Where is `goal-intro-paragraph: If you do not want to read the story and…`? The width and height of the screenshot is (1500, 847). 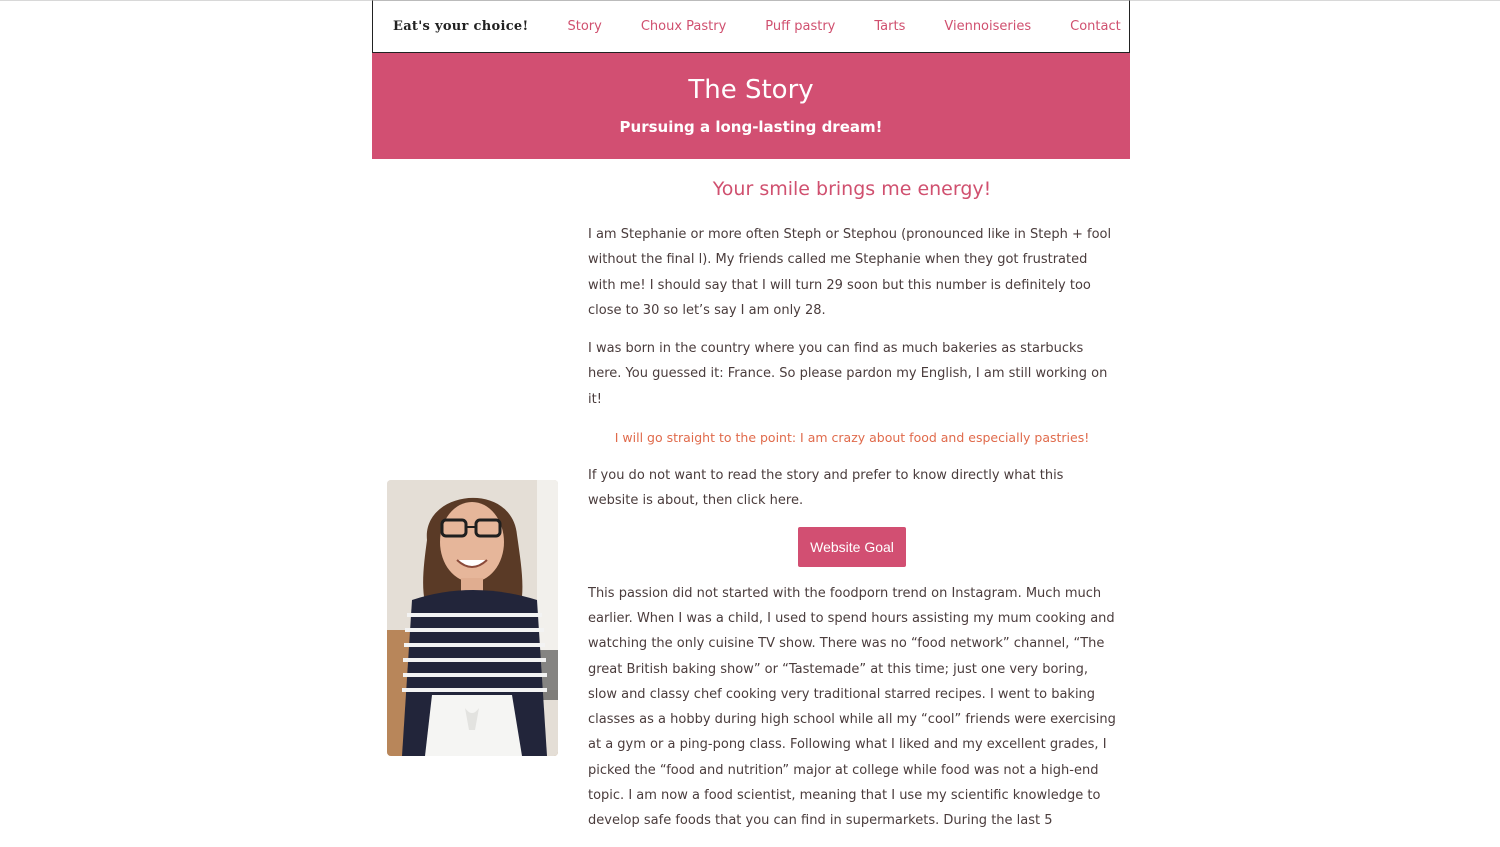 goal-intro-paragraph: If you do not want to read the story and… is located at coordinates (826, 488).